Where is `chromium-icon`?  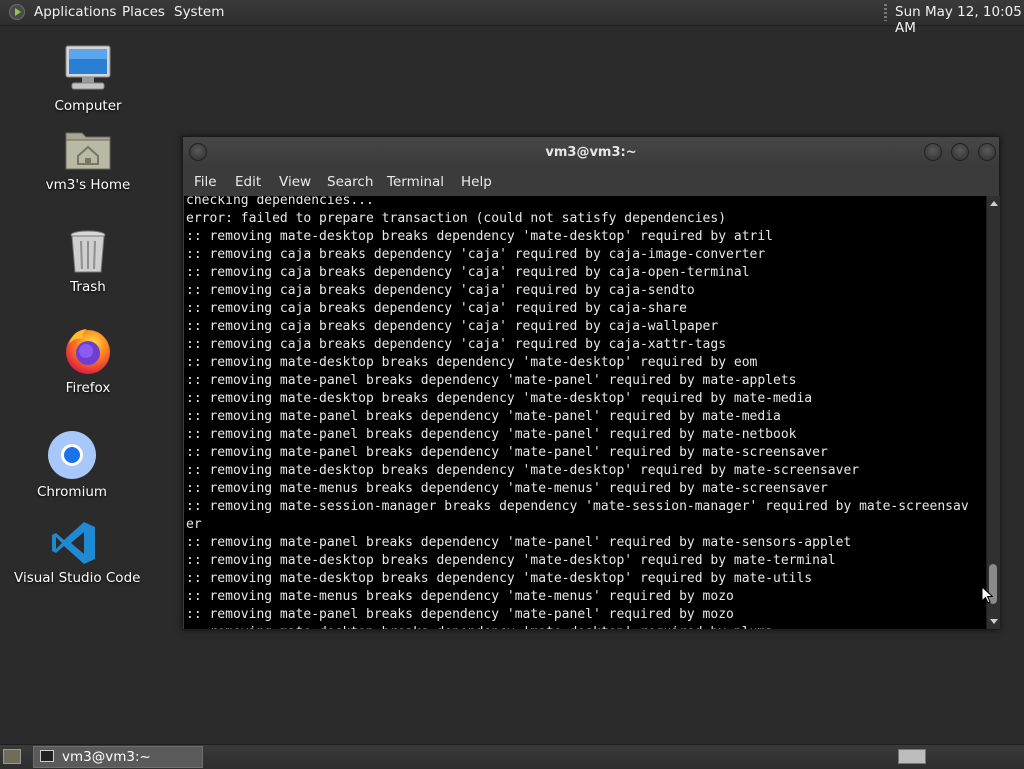 chromium-icon is located at coordinates (72, 455).